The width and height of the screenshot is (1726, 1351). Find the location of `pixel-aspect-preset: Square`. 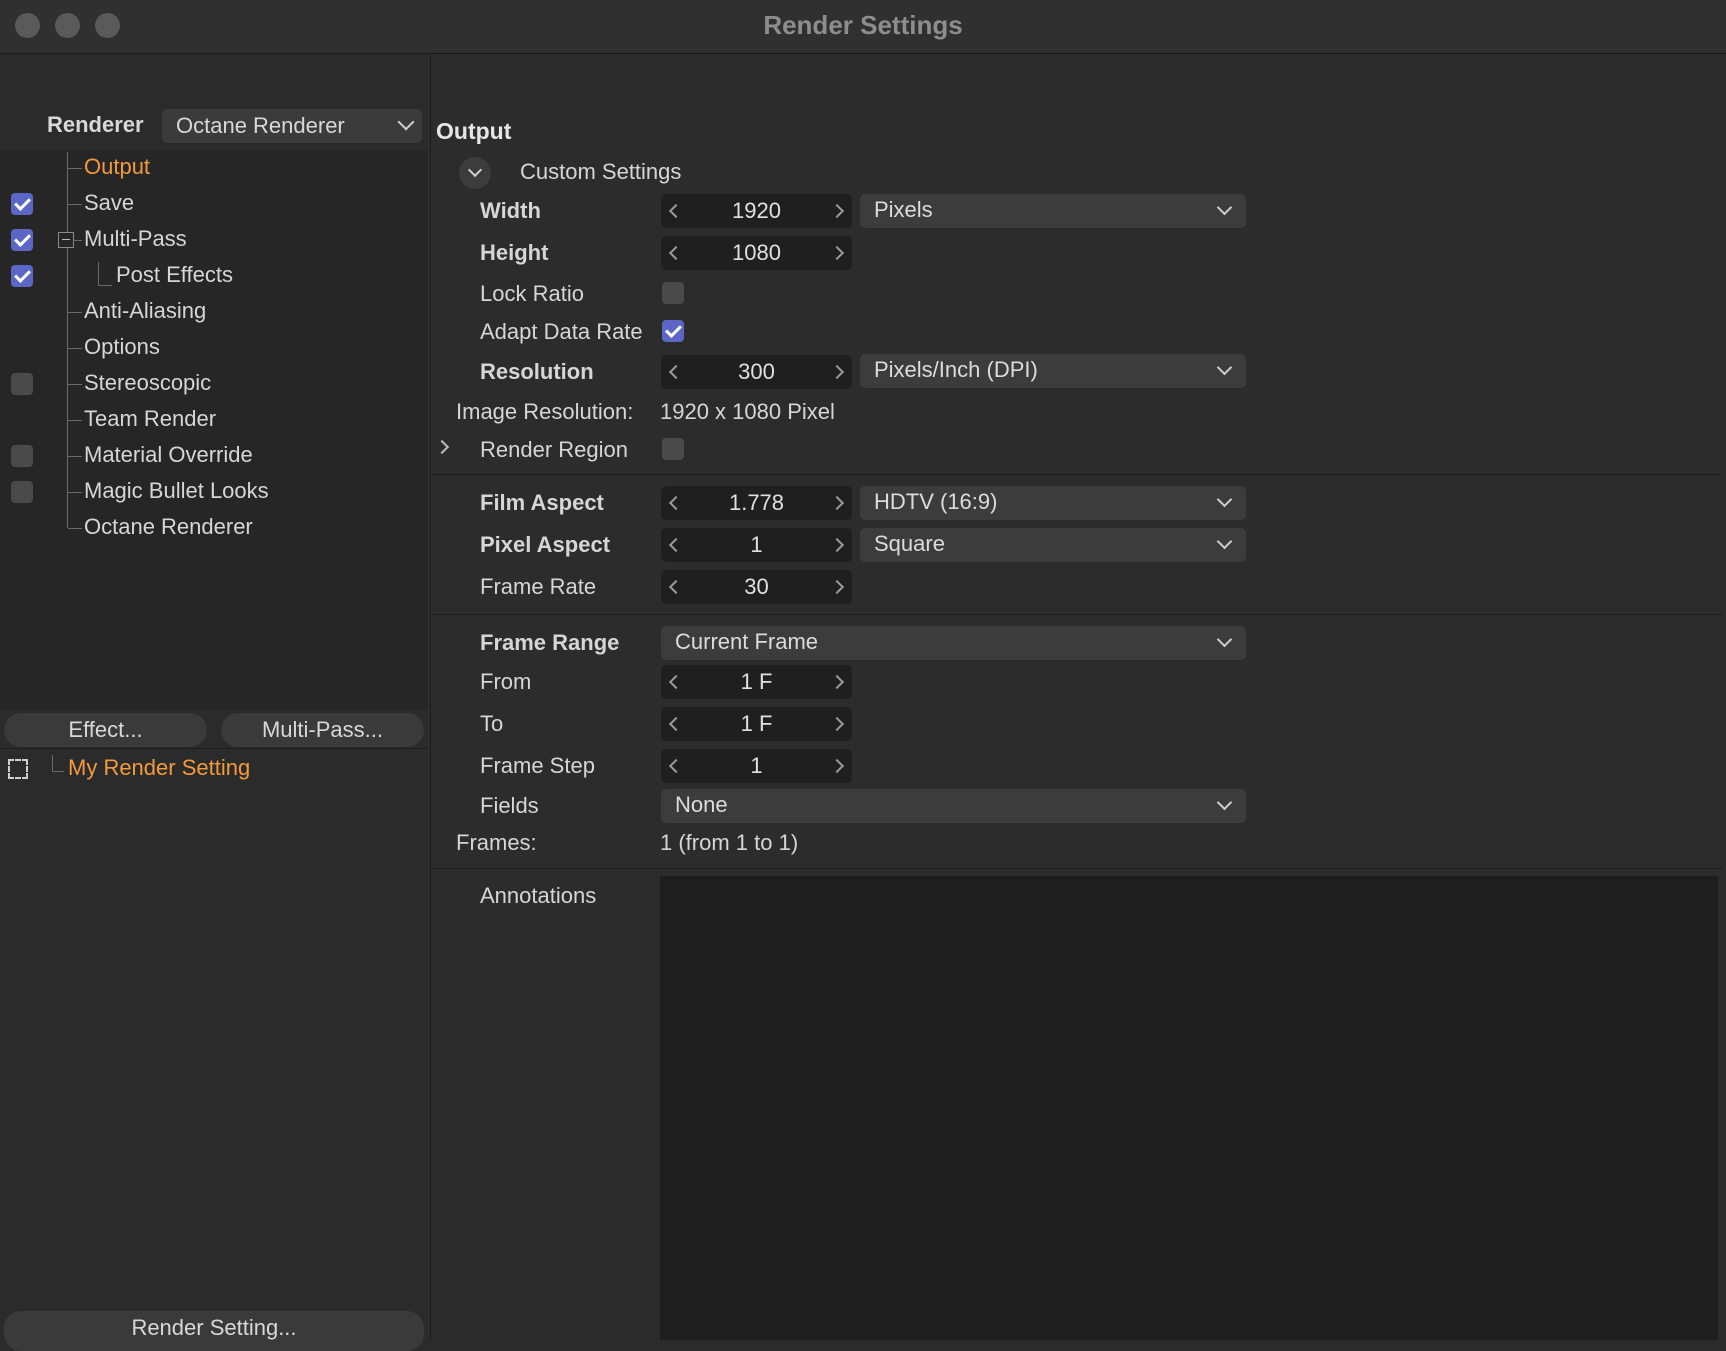

pixel-aspect-preset: Square is located at coordinates (909, 543).